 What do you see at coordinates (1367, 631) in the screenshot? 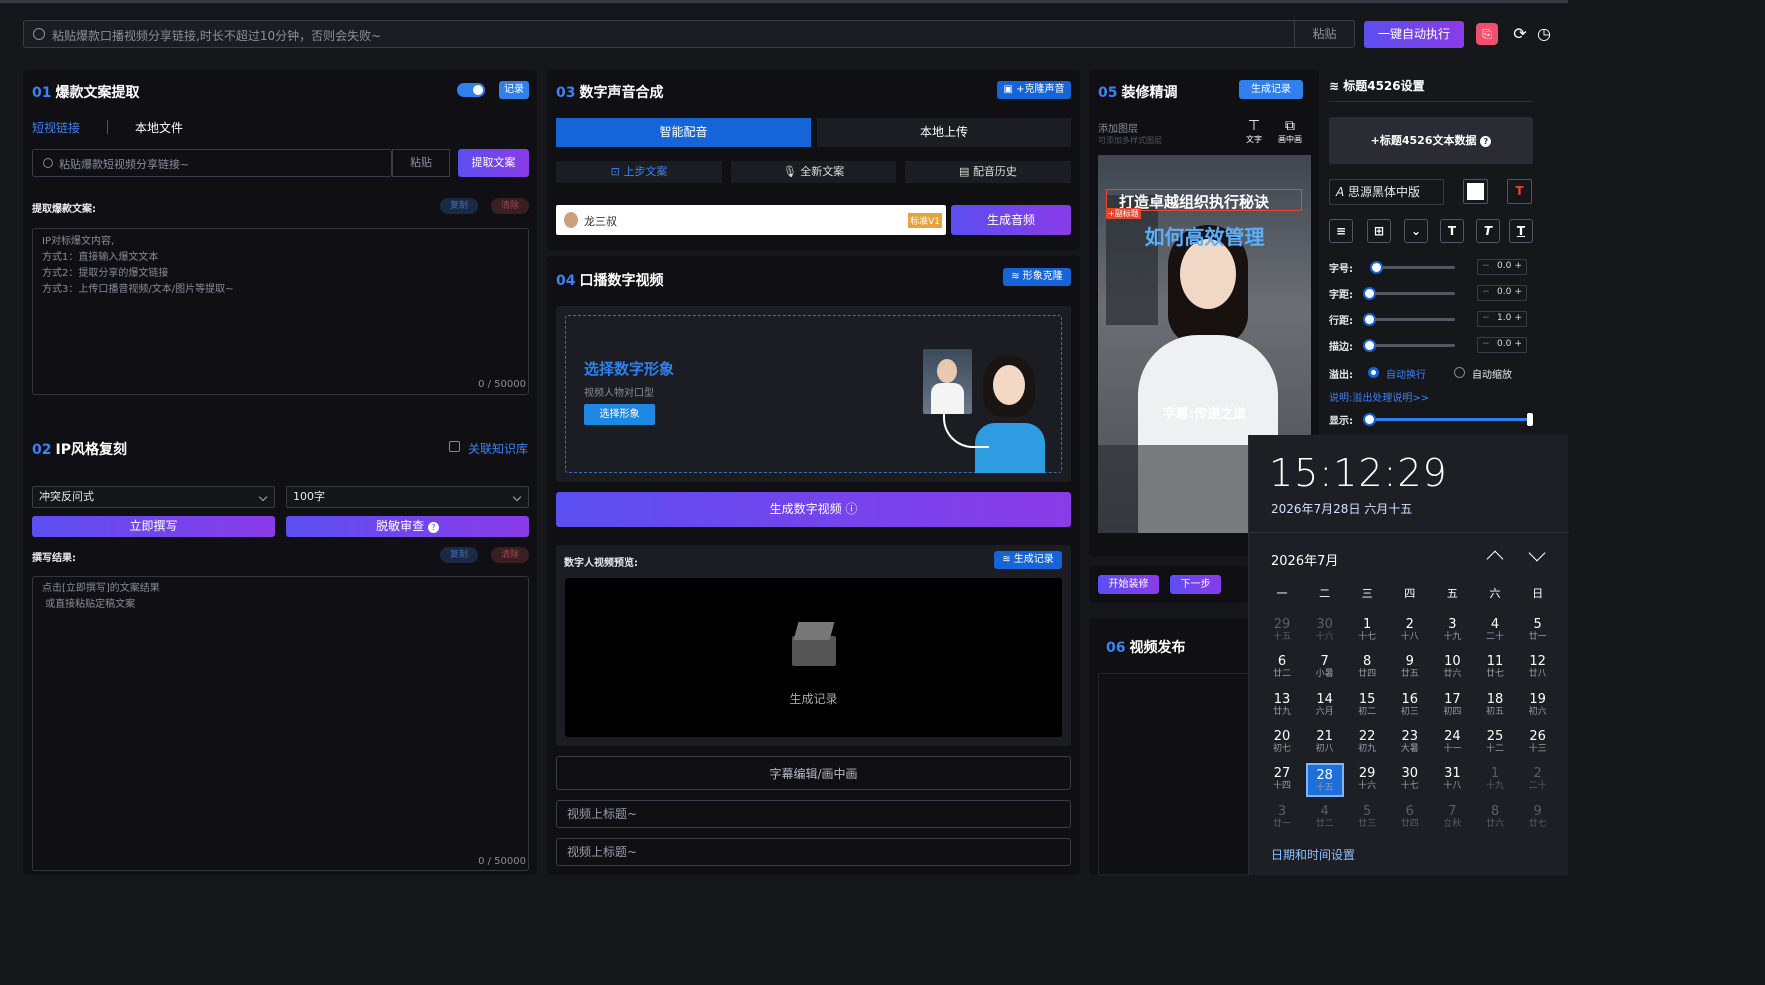
I see `calendar-day: 1 十七` at bounding box center [1367, 631].